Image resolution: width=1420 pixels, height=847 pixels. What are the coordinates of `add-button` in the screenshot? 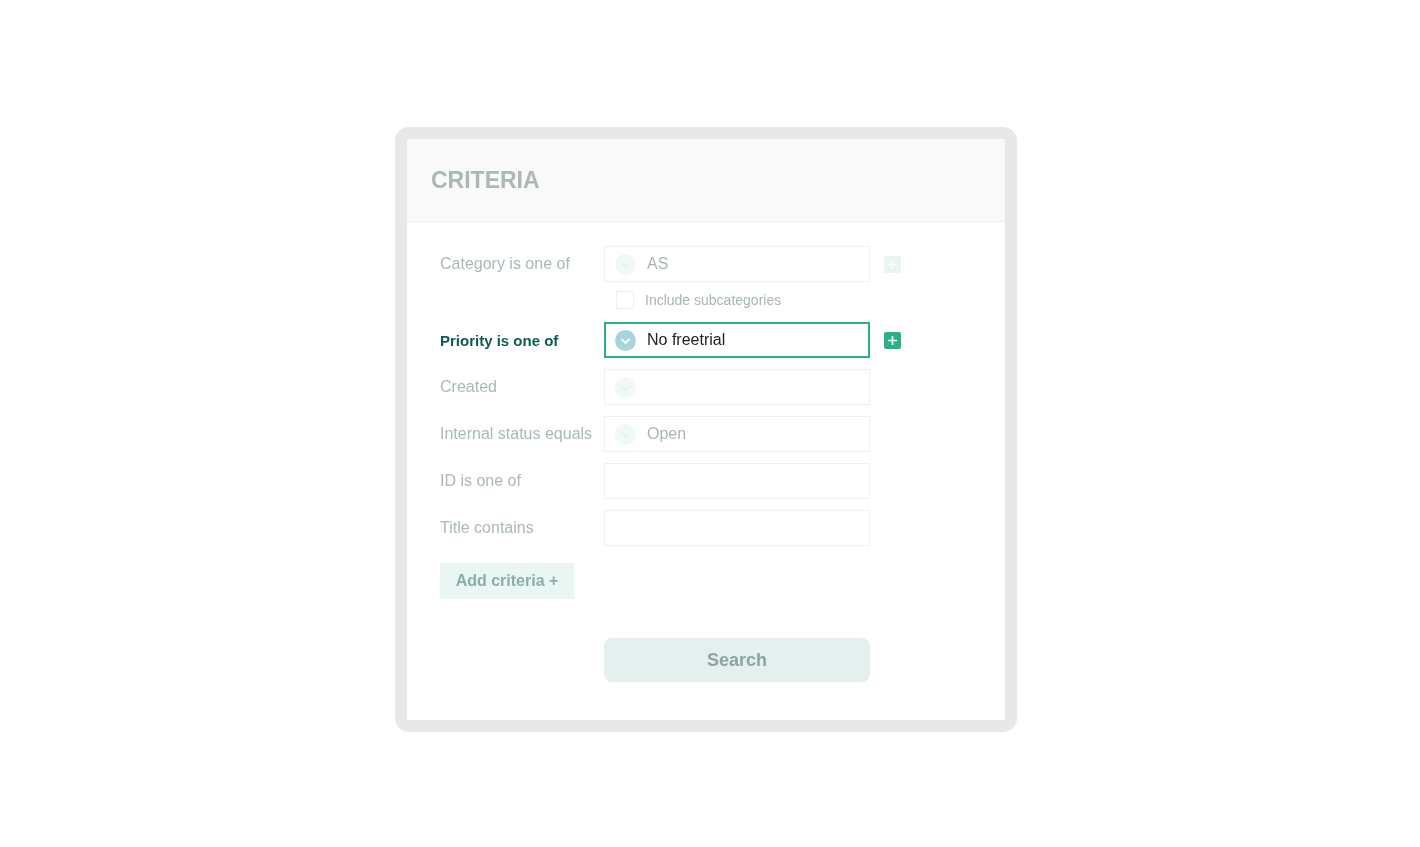 It's located at (892, 340).